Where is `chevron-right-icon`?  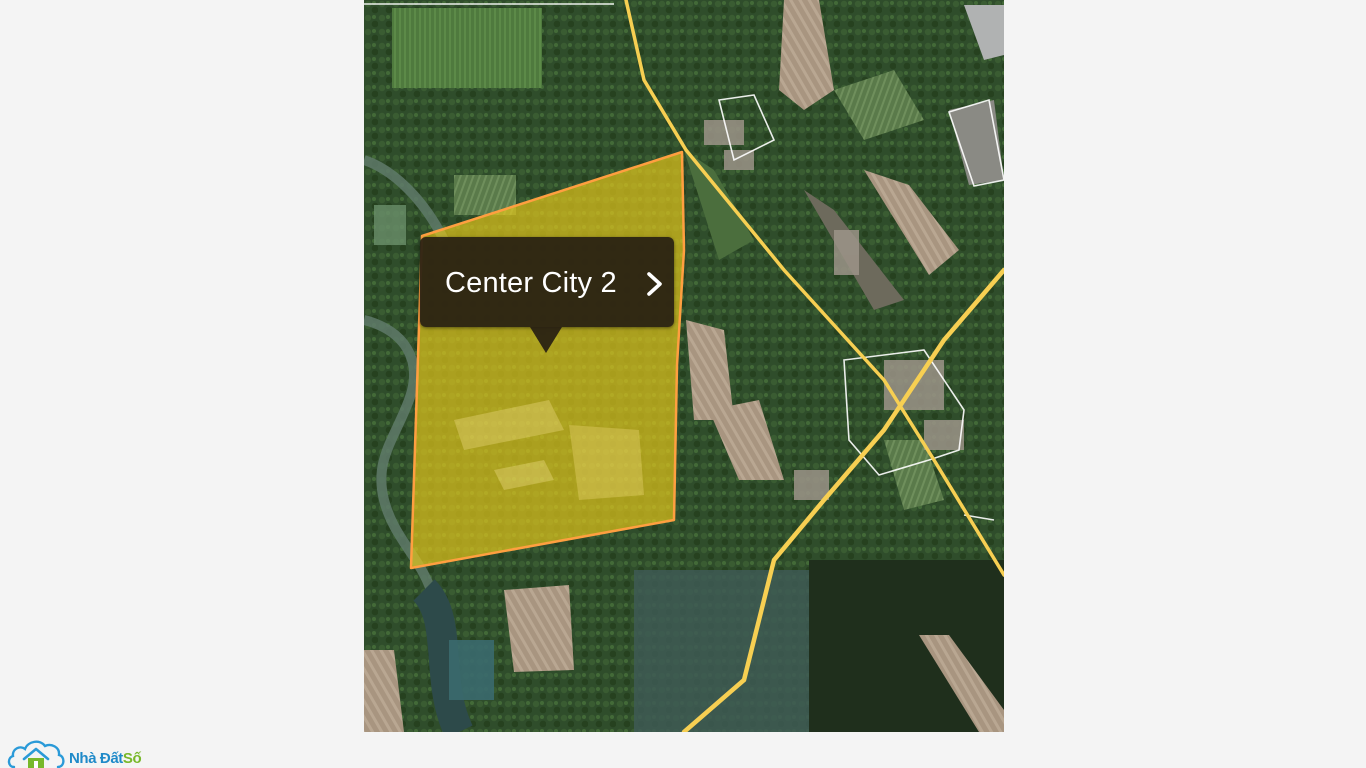 chevron-right-icon is located at coordinates (655, 284).